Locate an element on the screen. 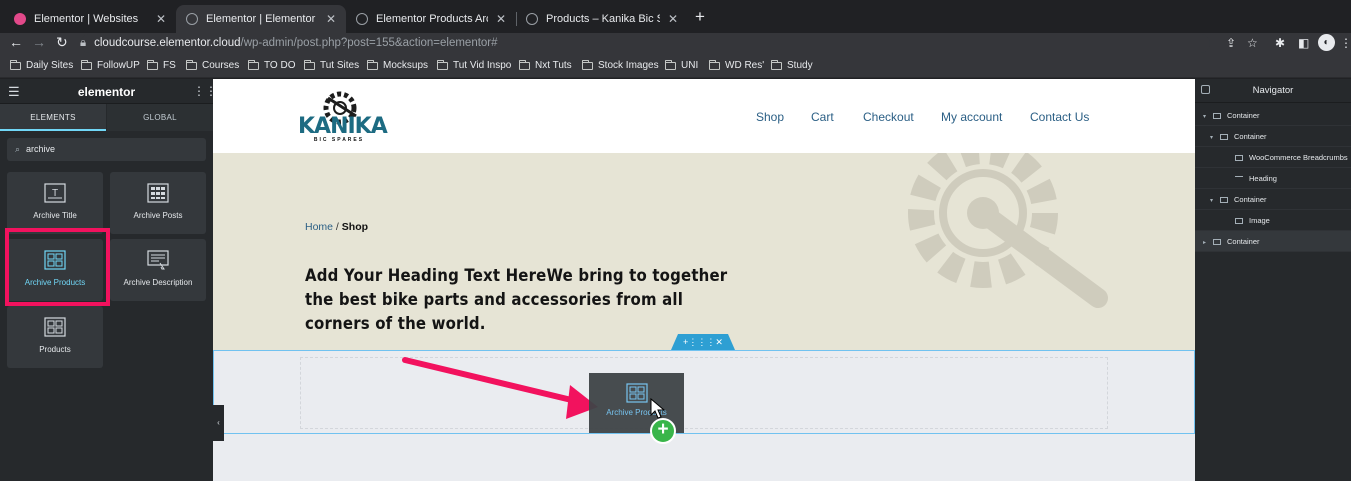  menu-item-contact-us: Contact Us is located at coordinates (1059, 117).